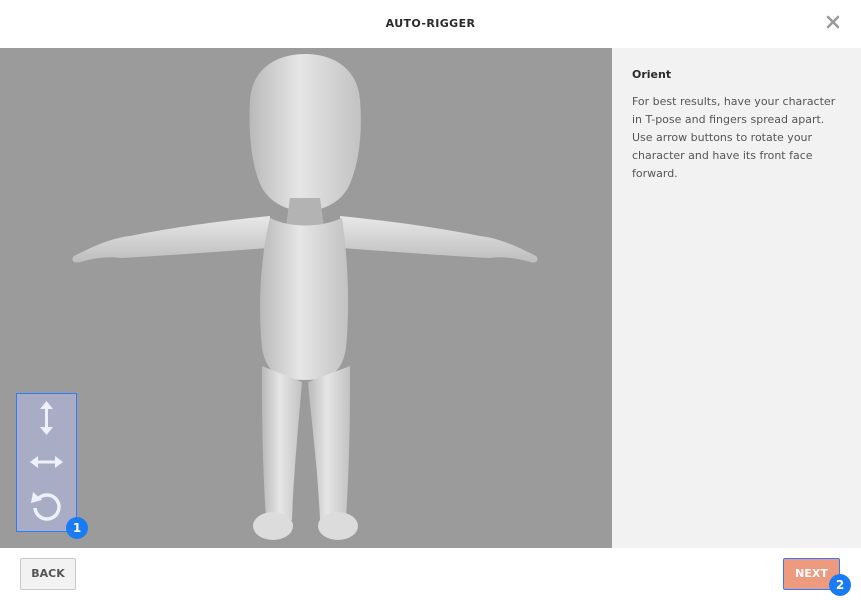 This screenshot has height=600, width=861. Describe the element at coordinates (77, 528) in the screenshot. I see `step-badge-1: 1` at that location.